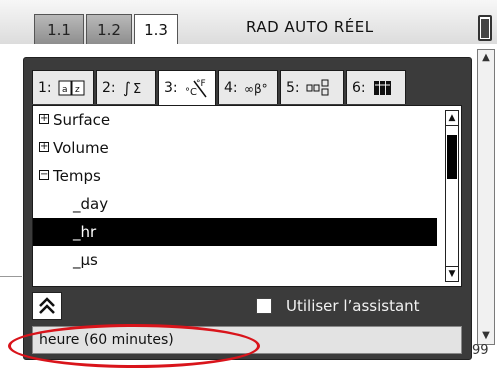 The width and height of the screenshot is (497, 373). Describe the element at coordinates (132, 88) in the screenshot. I see `integral-sum-icon: ∫ Σ` at that location.